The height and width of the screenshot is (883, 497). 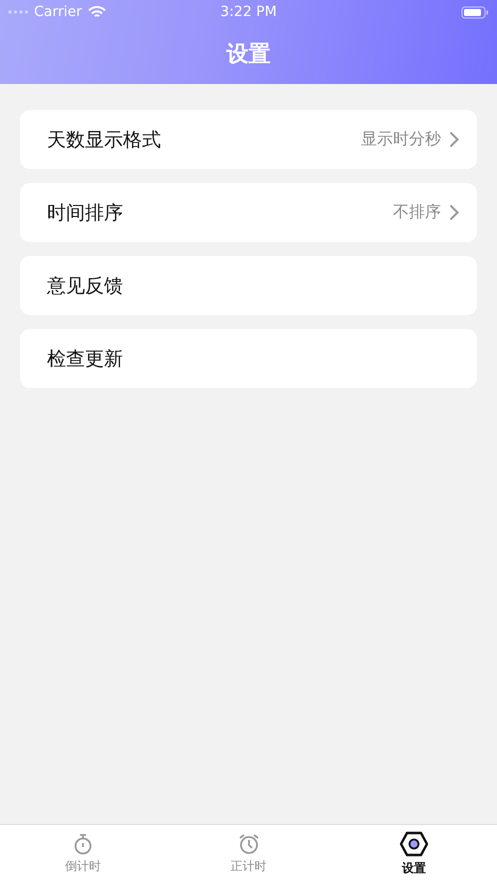 What do you see at coordinates (475, 12) in the screenshot?
I see `battery-icon` at bounding box center [475, 12].